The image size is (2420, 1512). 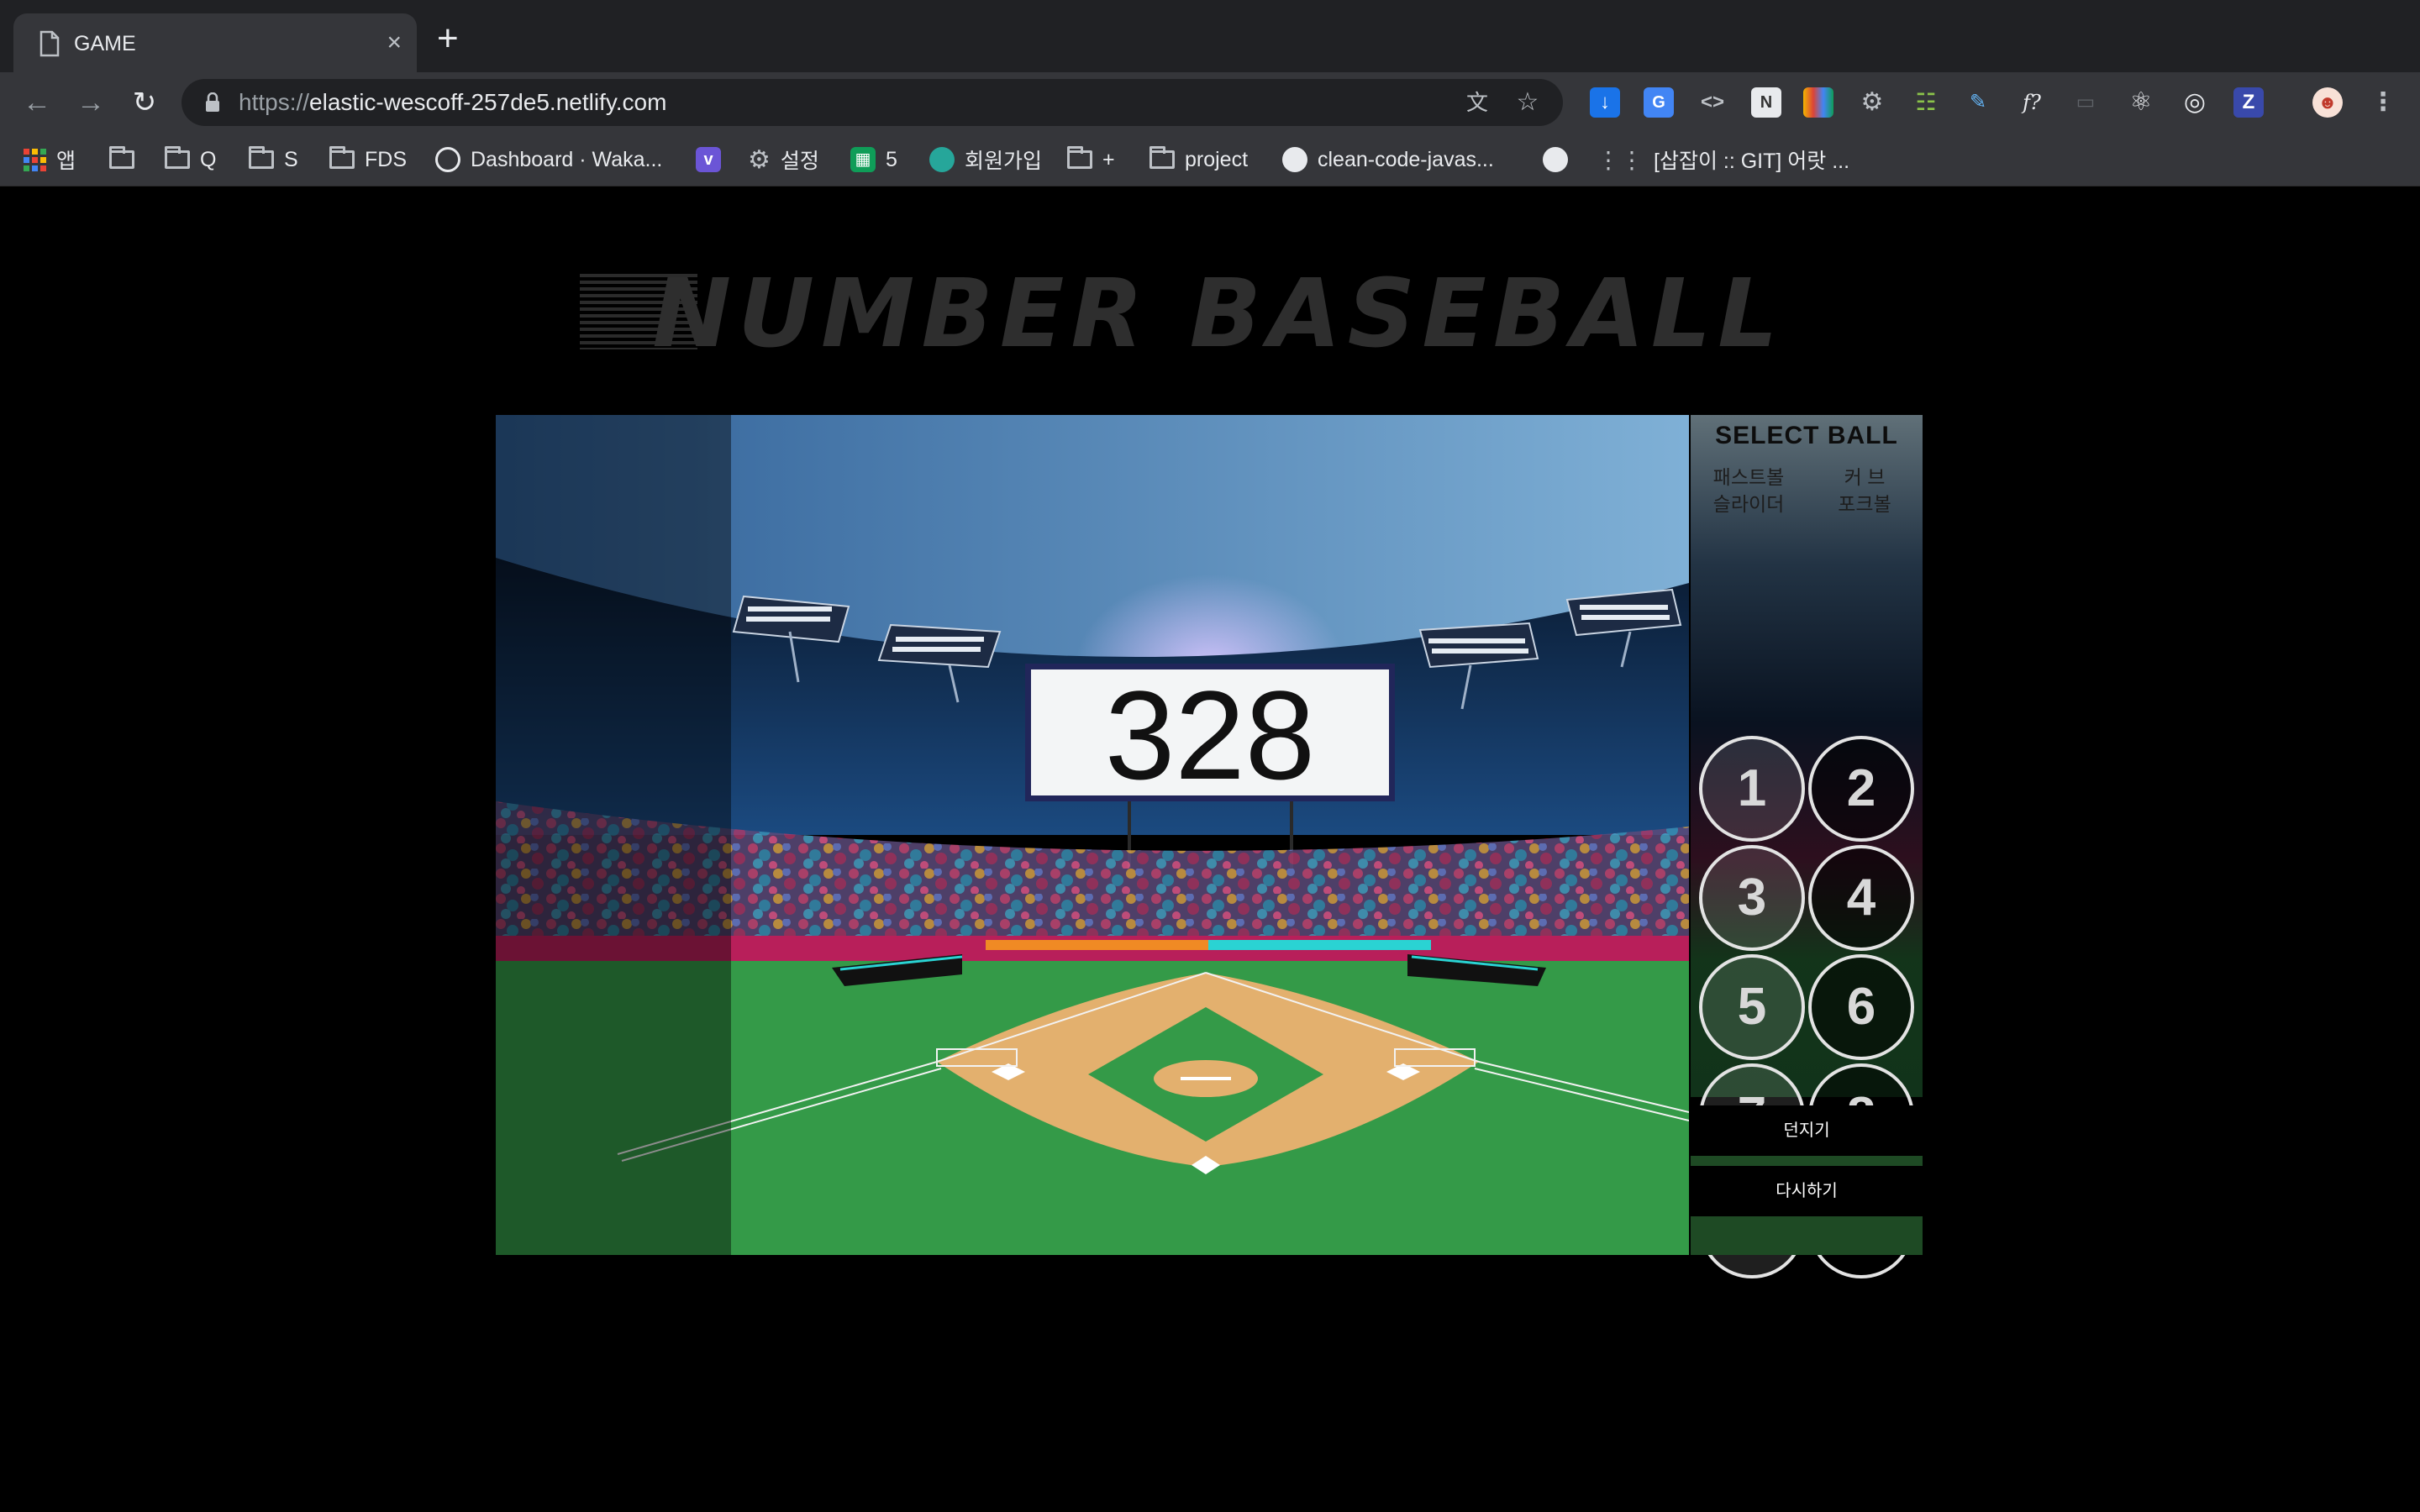 I want to click on ball-button-3: 3, so click(x=1752, y=898).